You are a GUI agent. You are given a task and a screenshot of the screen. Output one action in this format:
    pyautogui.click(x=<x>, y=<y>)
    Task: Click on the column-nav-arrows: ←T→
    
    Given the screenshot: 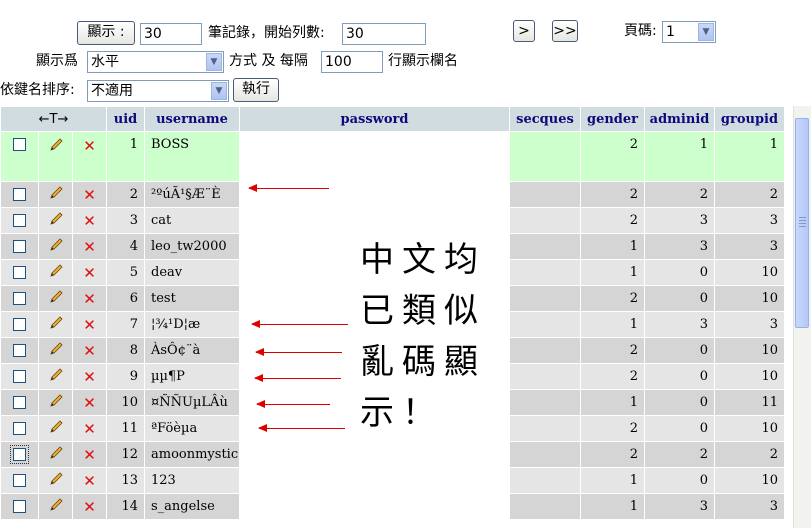 What is the action you would take?
    pyautogui.click(x=53, y=119)
    